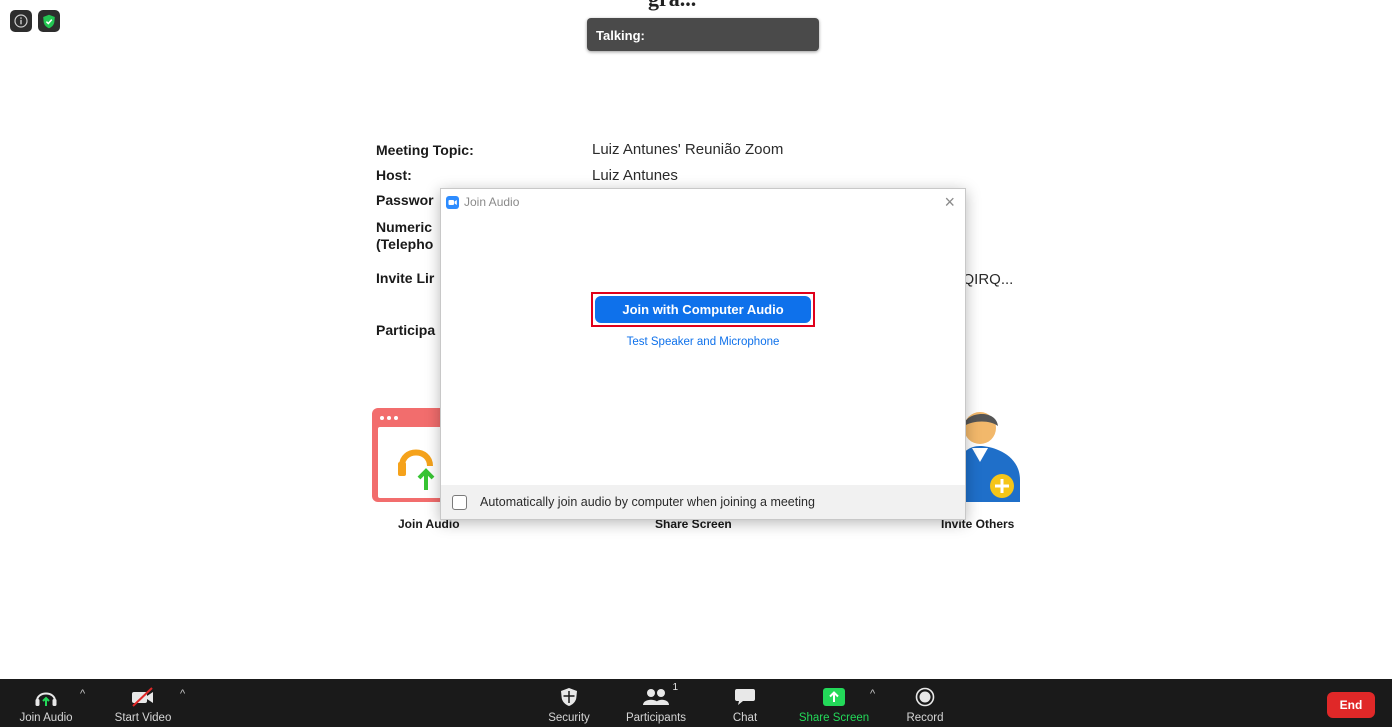 Image resolution: width=1392 pixels, height=727 pixels. Describe the element at coordinates (182, 694) in the screenshot. I see `start-video-options-chevron-icon: ^` at that location.